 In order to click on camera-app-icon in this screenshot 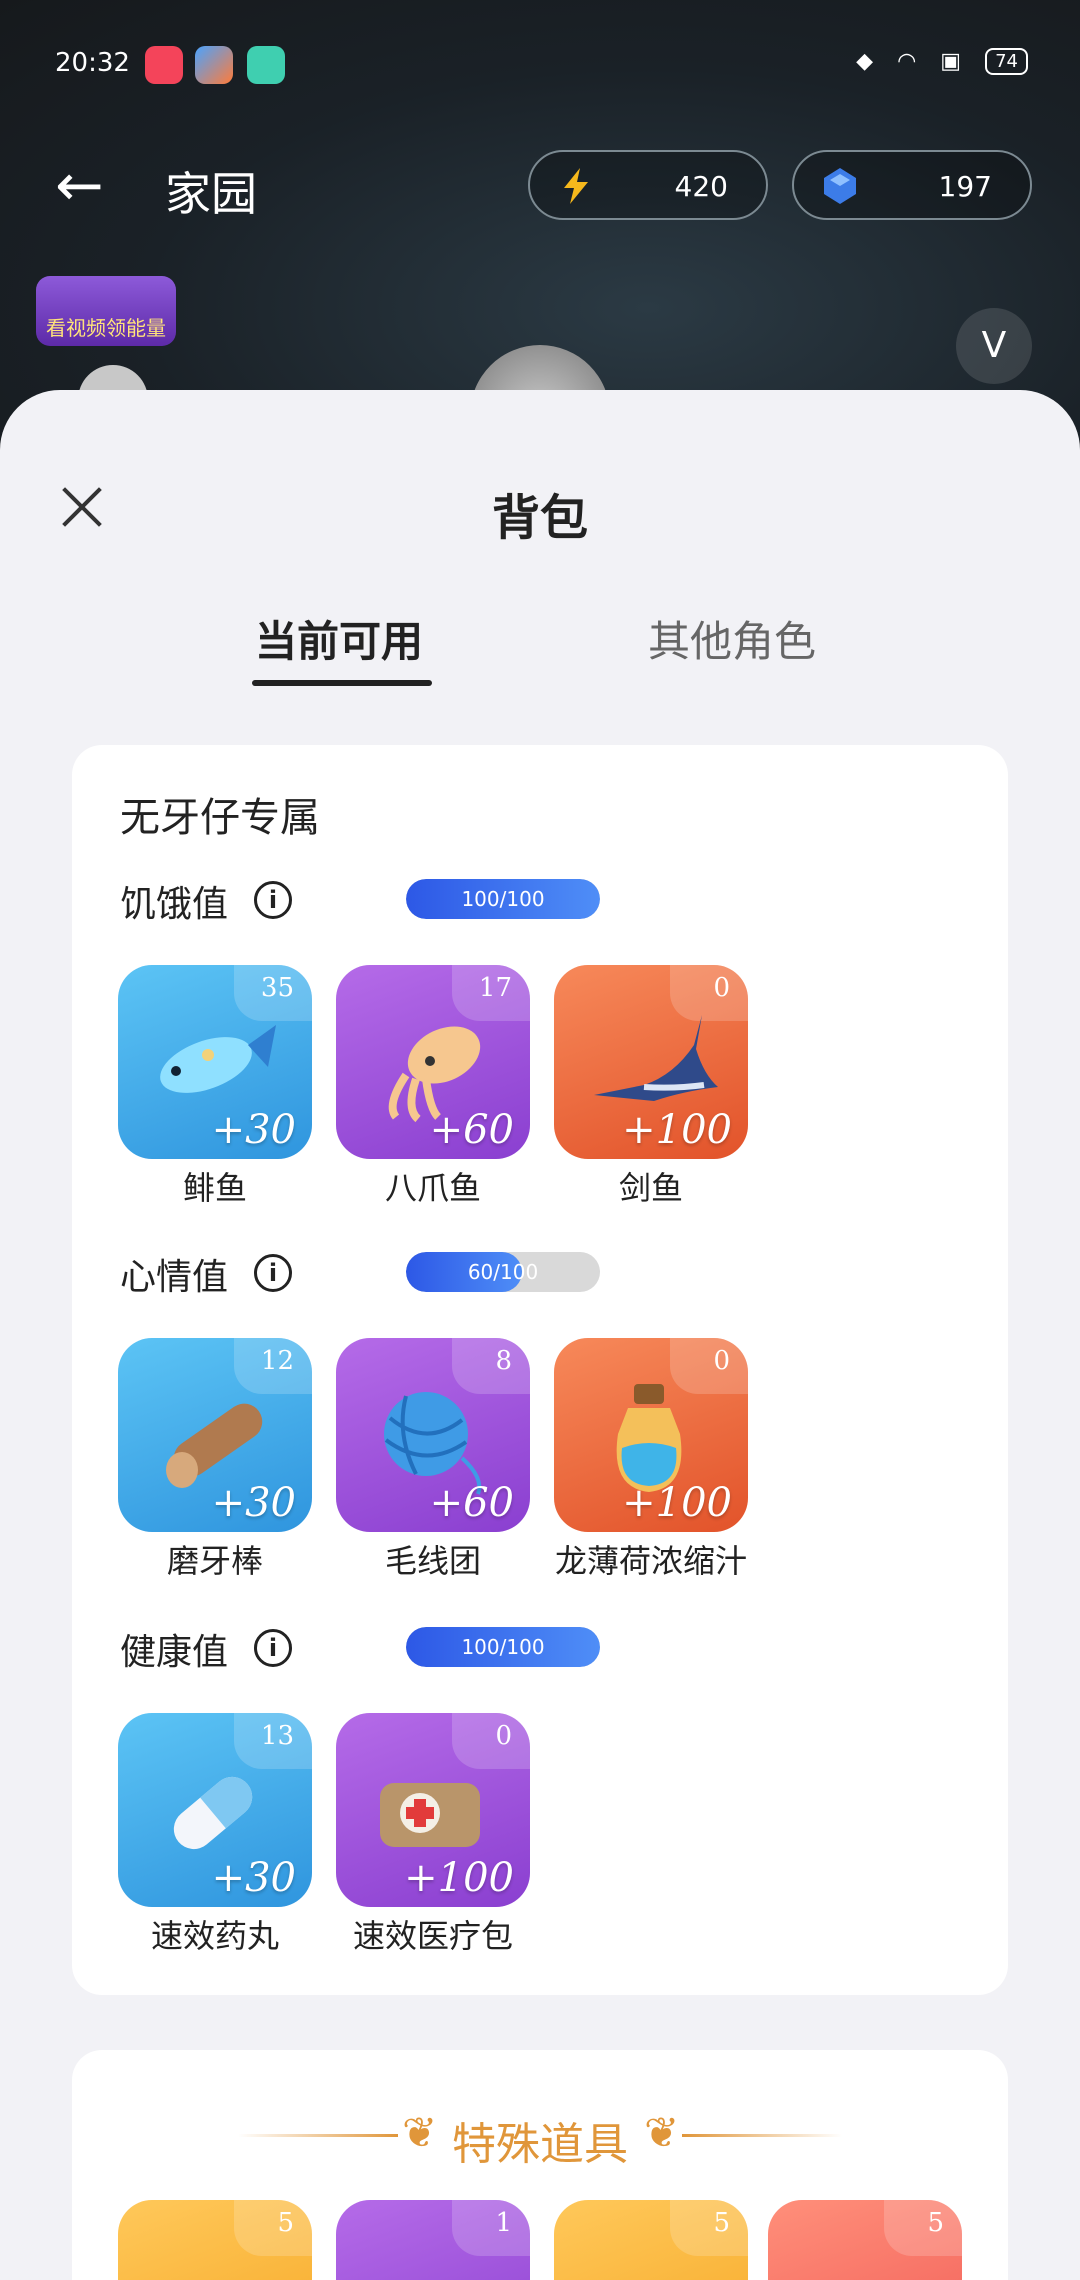, I will do `click(266, 65)`.